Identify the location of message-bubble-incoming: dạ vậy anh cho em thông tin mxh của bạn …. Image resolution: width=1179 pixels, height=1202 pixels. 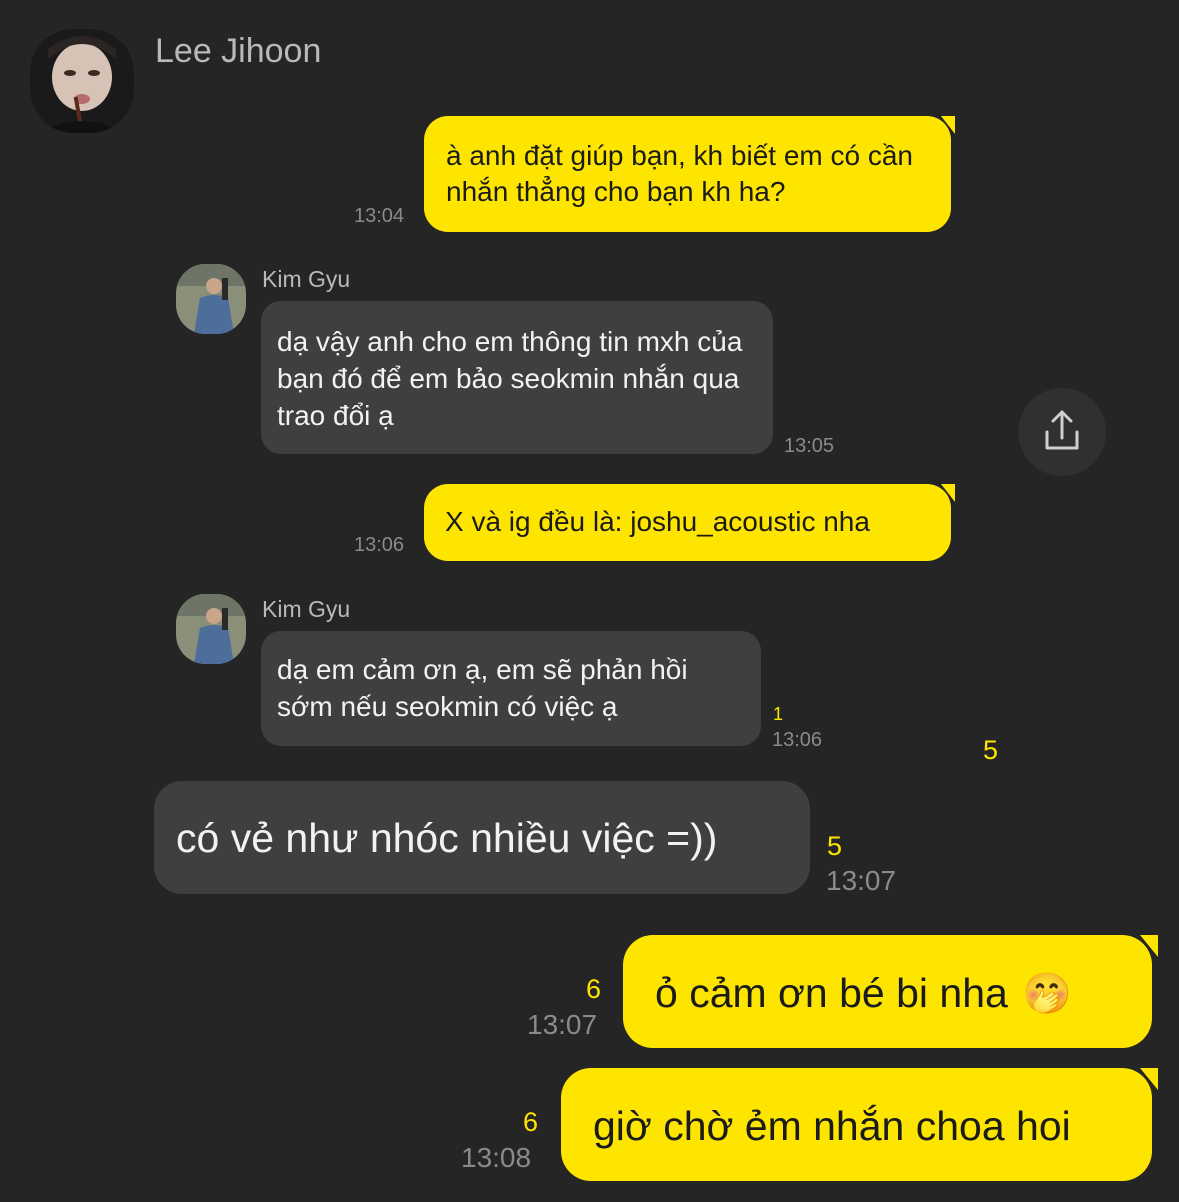
(517, 377).